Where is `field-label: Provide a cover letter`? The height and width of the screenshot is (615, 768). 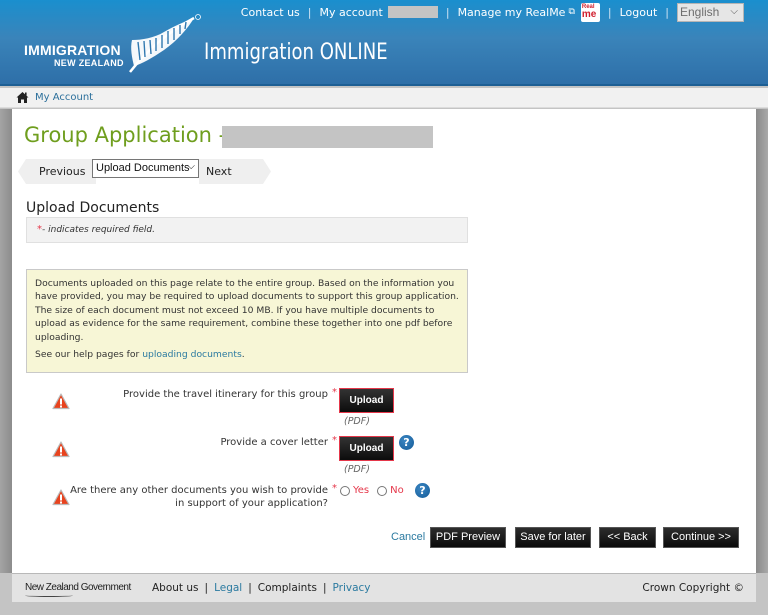 field-label: Provide a cover letter is located at coordinates (274, 442).